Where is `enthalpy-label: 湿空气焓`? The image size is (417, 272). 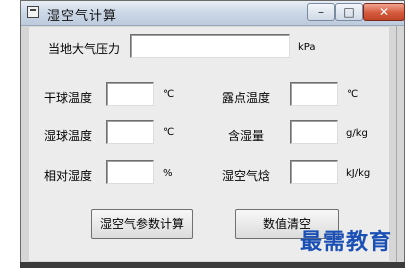 enthalpy-label: 湿空气焓 is located at coordinates (246, 176).